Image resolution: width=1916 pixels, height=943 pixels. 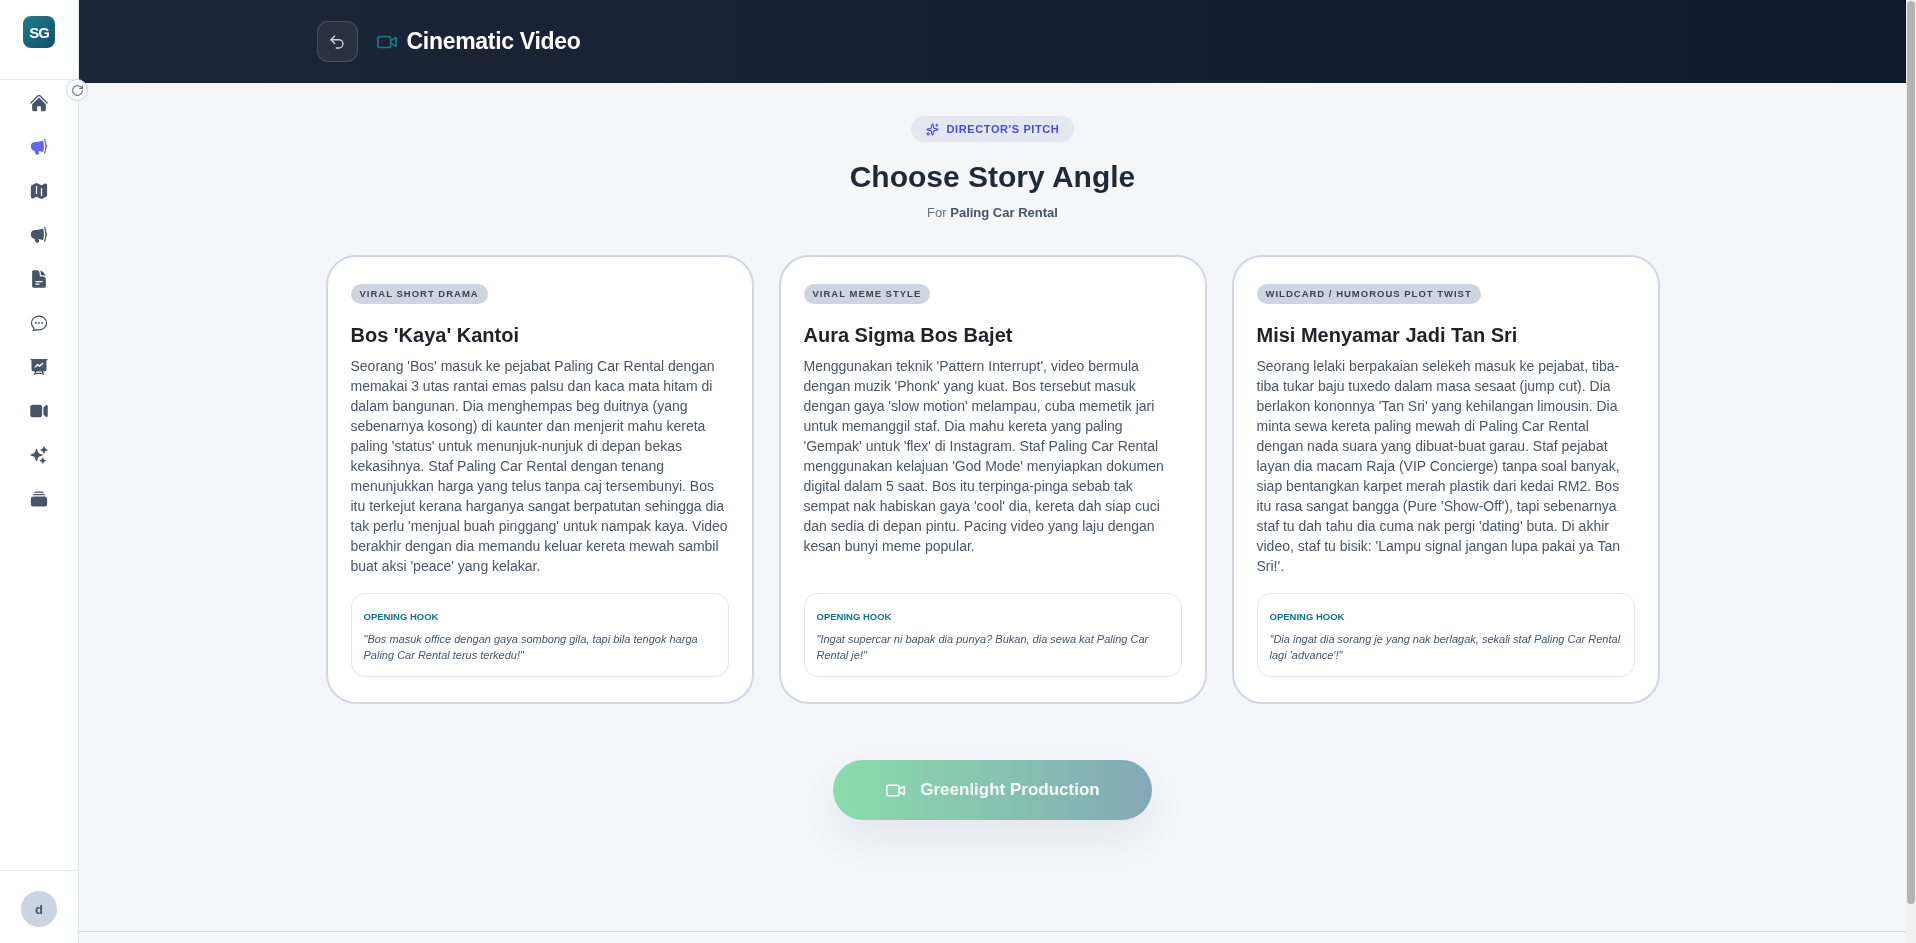 I want to click on hook-quote: "Ingat supercar ni bapak dia punya? Bukan, dia sewa kat Paling Car Rental je!", so click(x=983, y=647).